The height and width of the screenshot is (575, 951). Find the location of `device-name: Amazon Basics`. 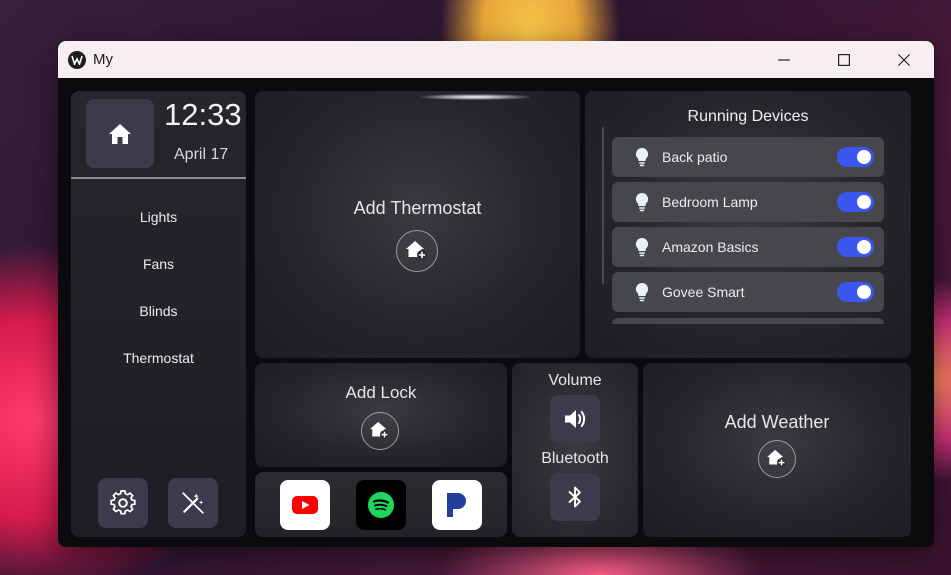

device-name: Amazon Basics is located at coordinates (710, 247).